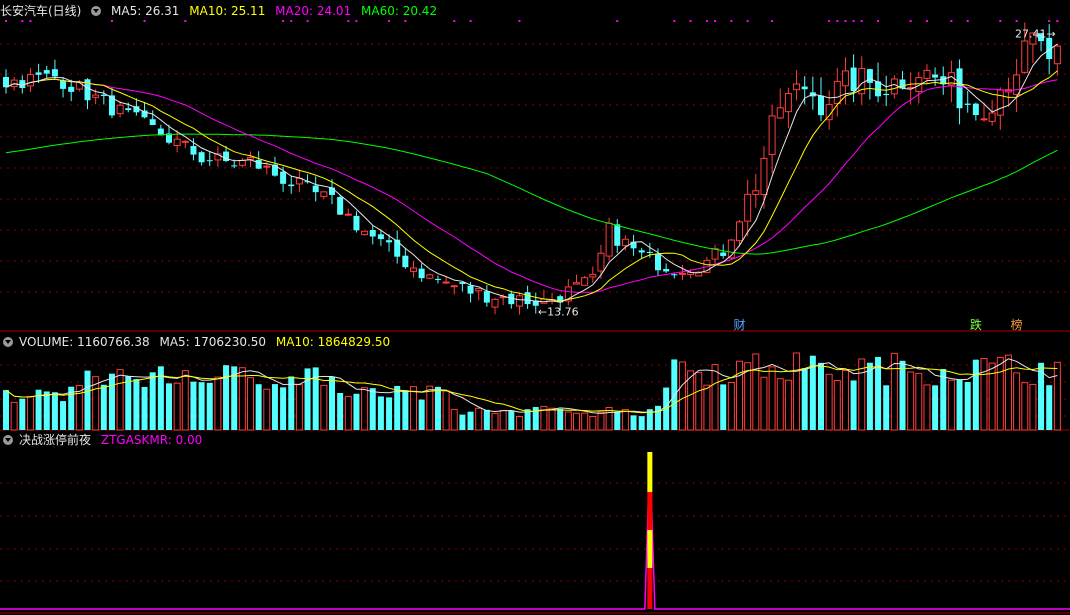 The width and height of the screenshot is (1070, 615). Describe the element at coordinates (650, 549) in the screenshot. I see `indicator-signal-bar` at that location.